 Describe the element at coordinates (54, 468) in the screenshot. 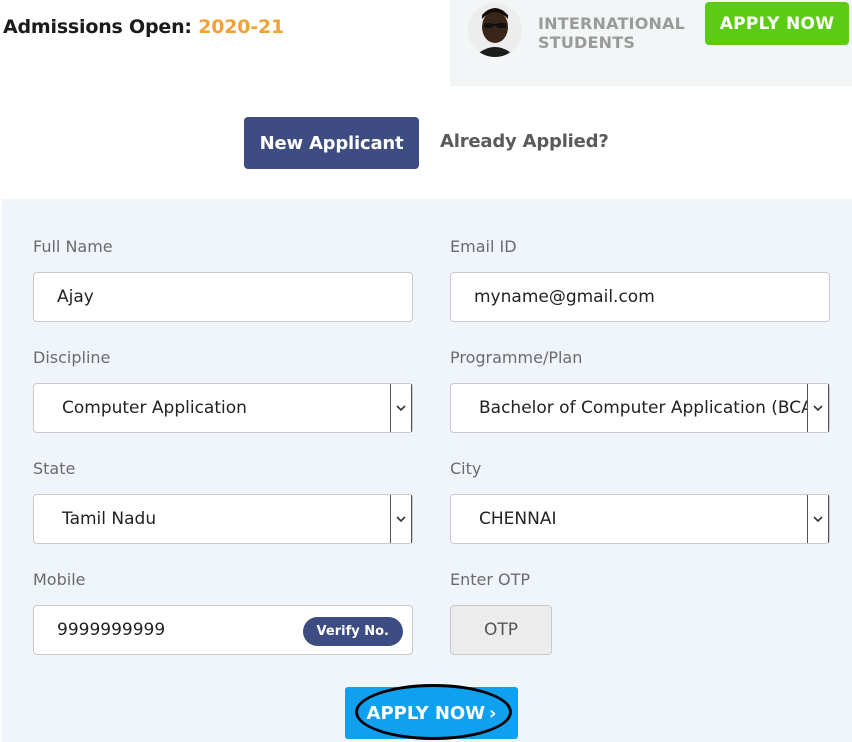

I see `state-label: State` at that location.